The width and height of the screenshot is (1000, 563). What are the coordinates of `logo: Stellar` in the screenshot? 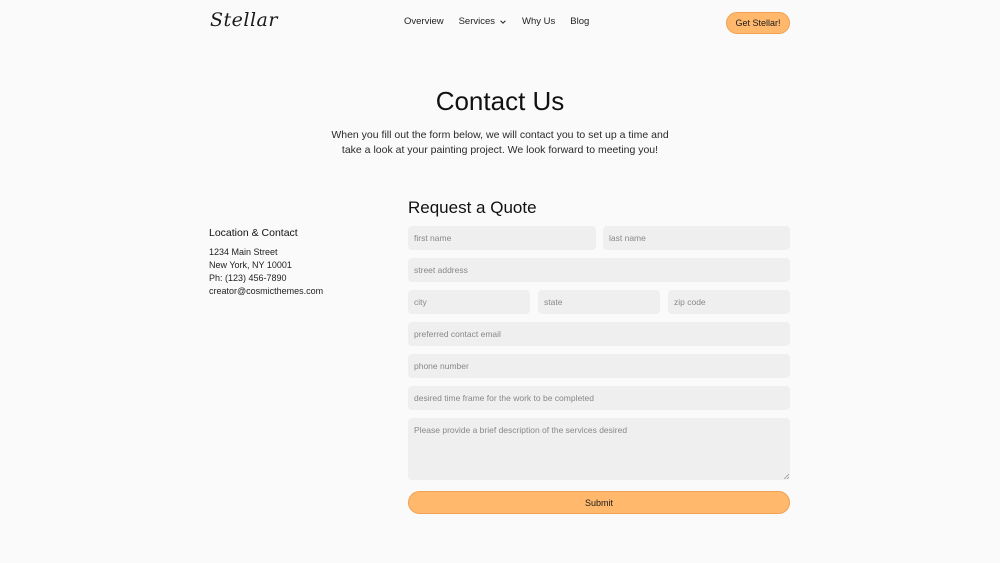 It's located at (244, 20).